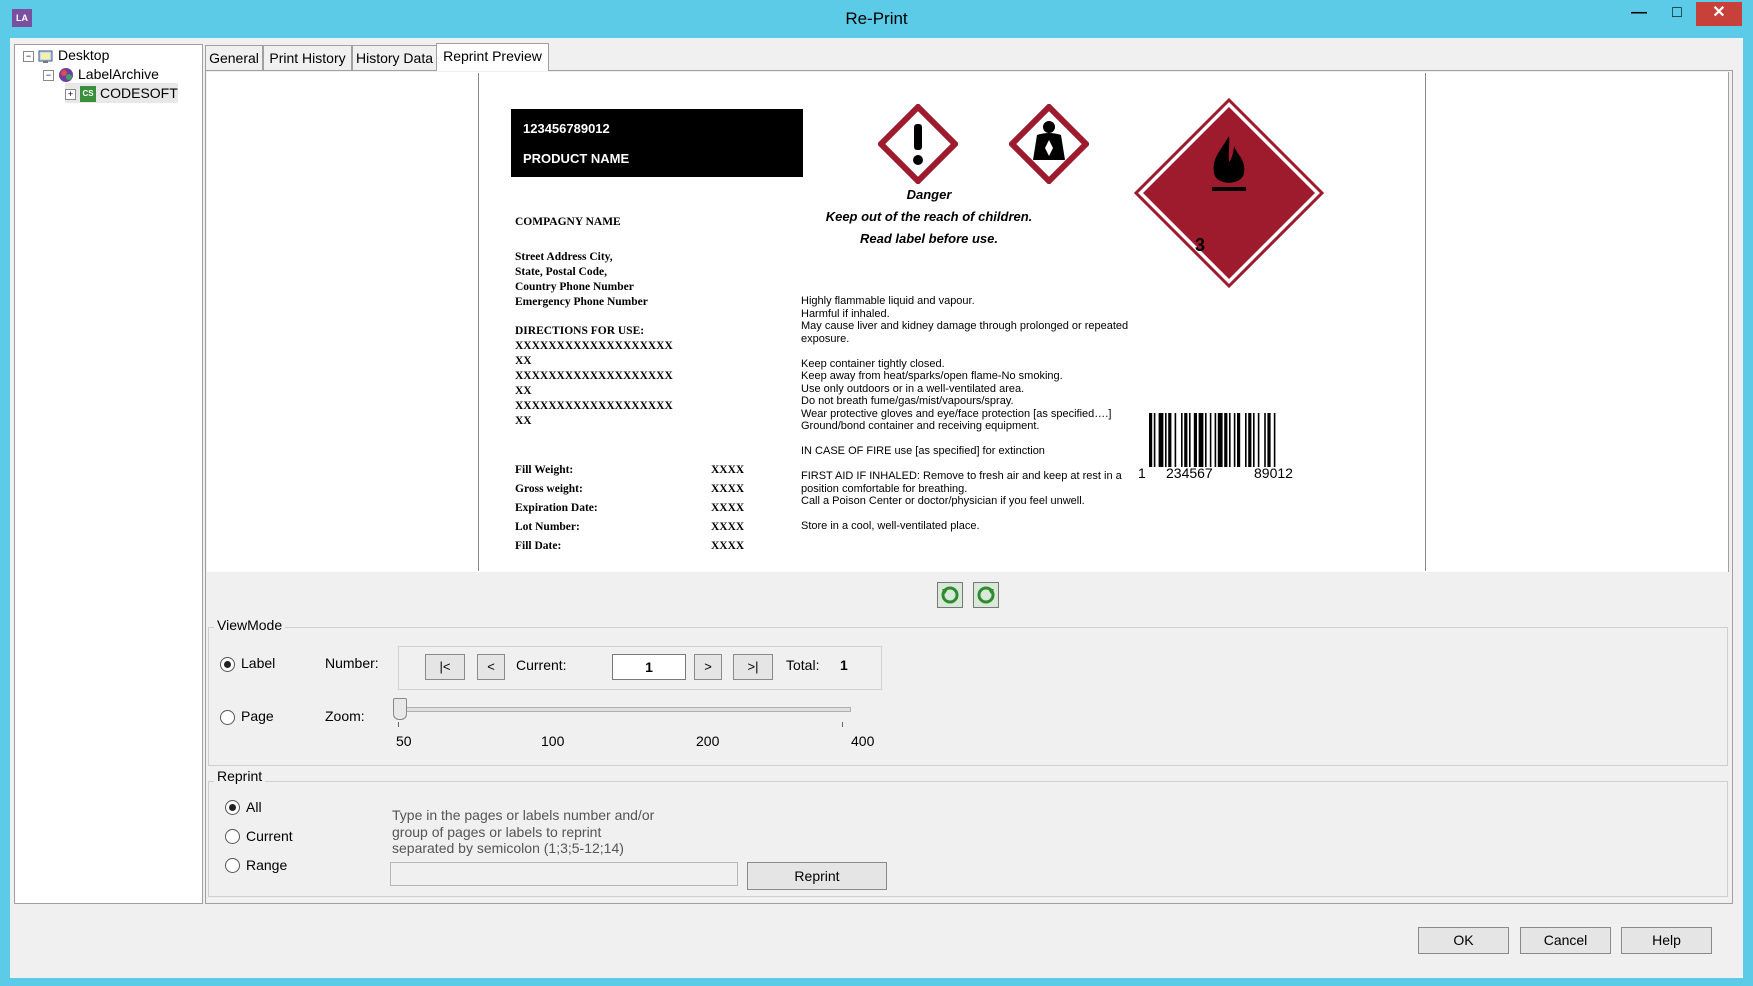  Describe the element at coordinates (227, 664) in the screenshot. I see `label-radio` at that location.